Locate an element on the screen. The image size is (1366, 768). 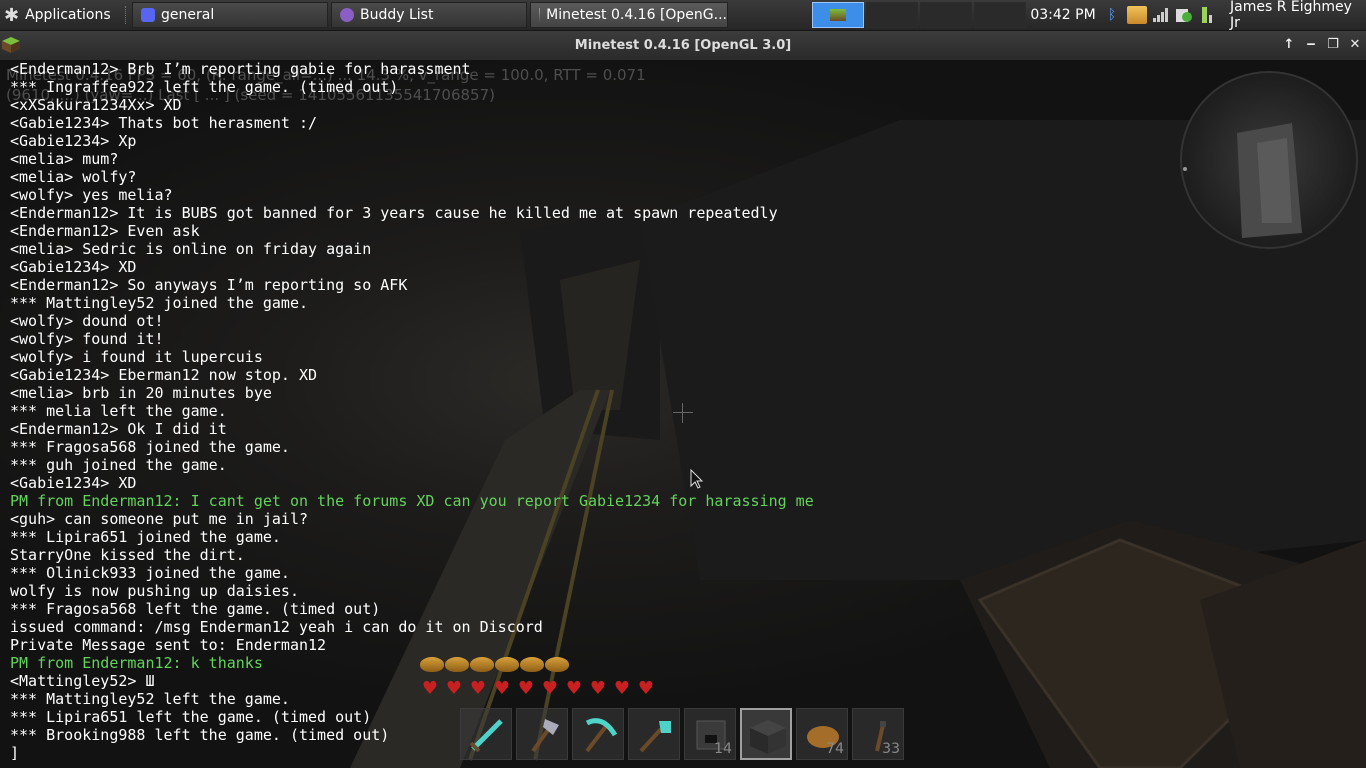
chat-line: StarryOne kissed the dirt. is located at coordinates (127, 555).